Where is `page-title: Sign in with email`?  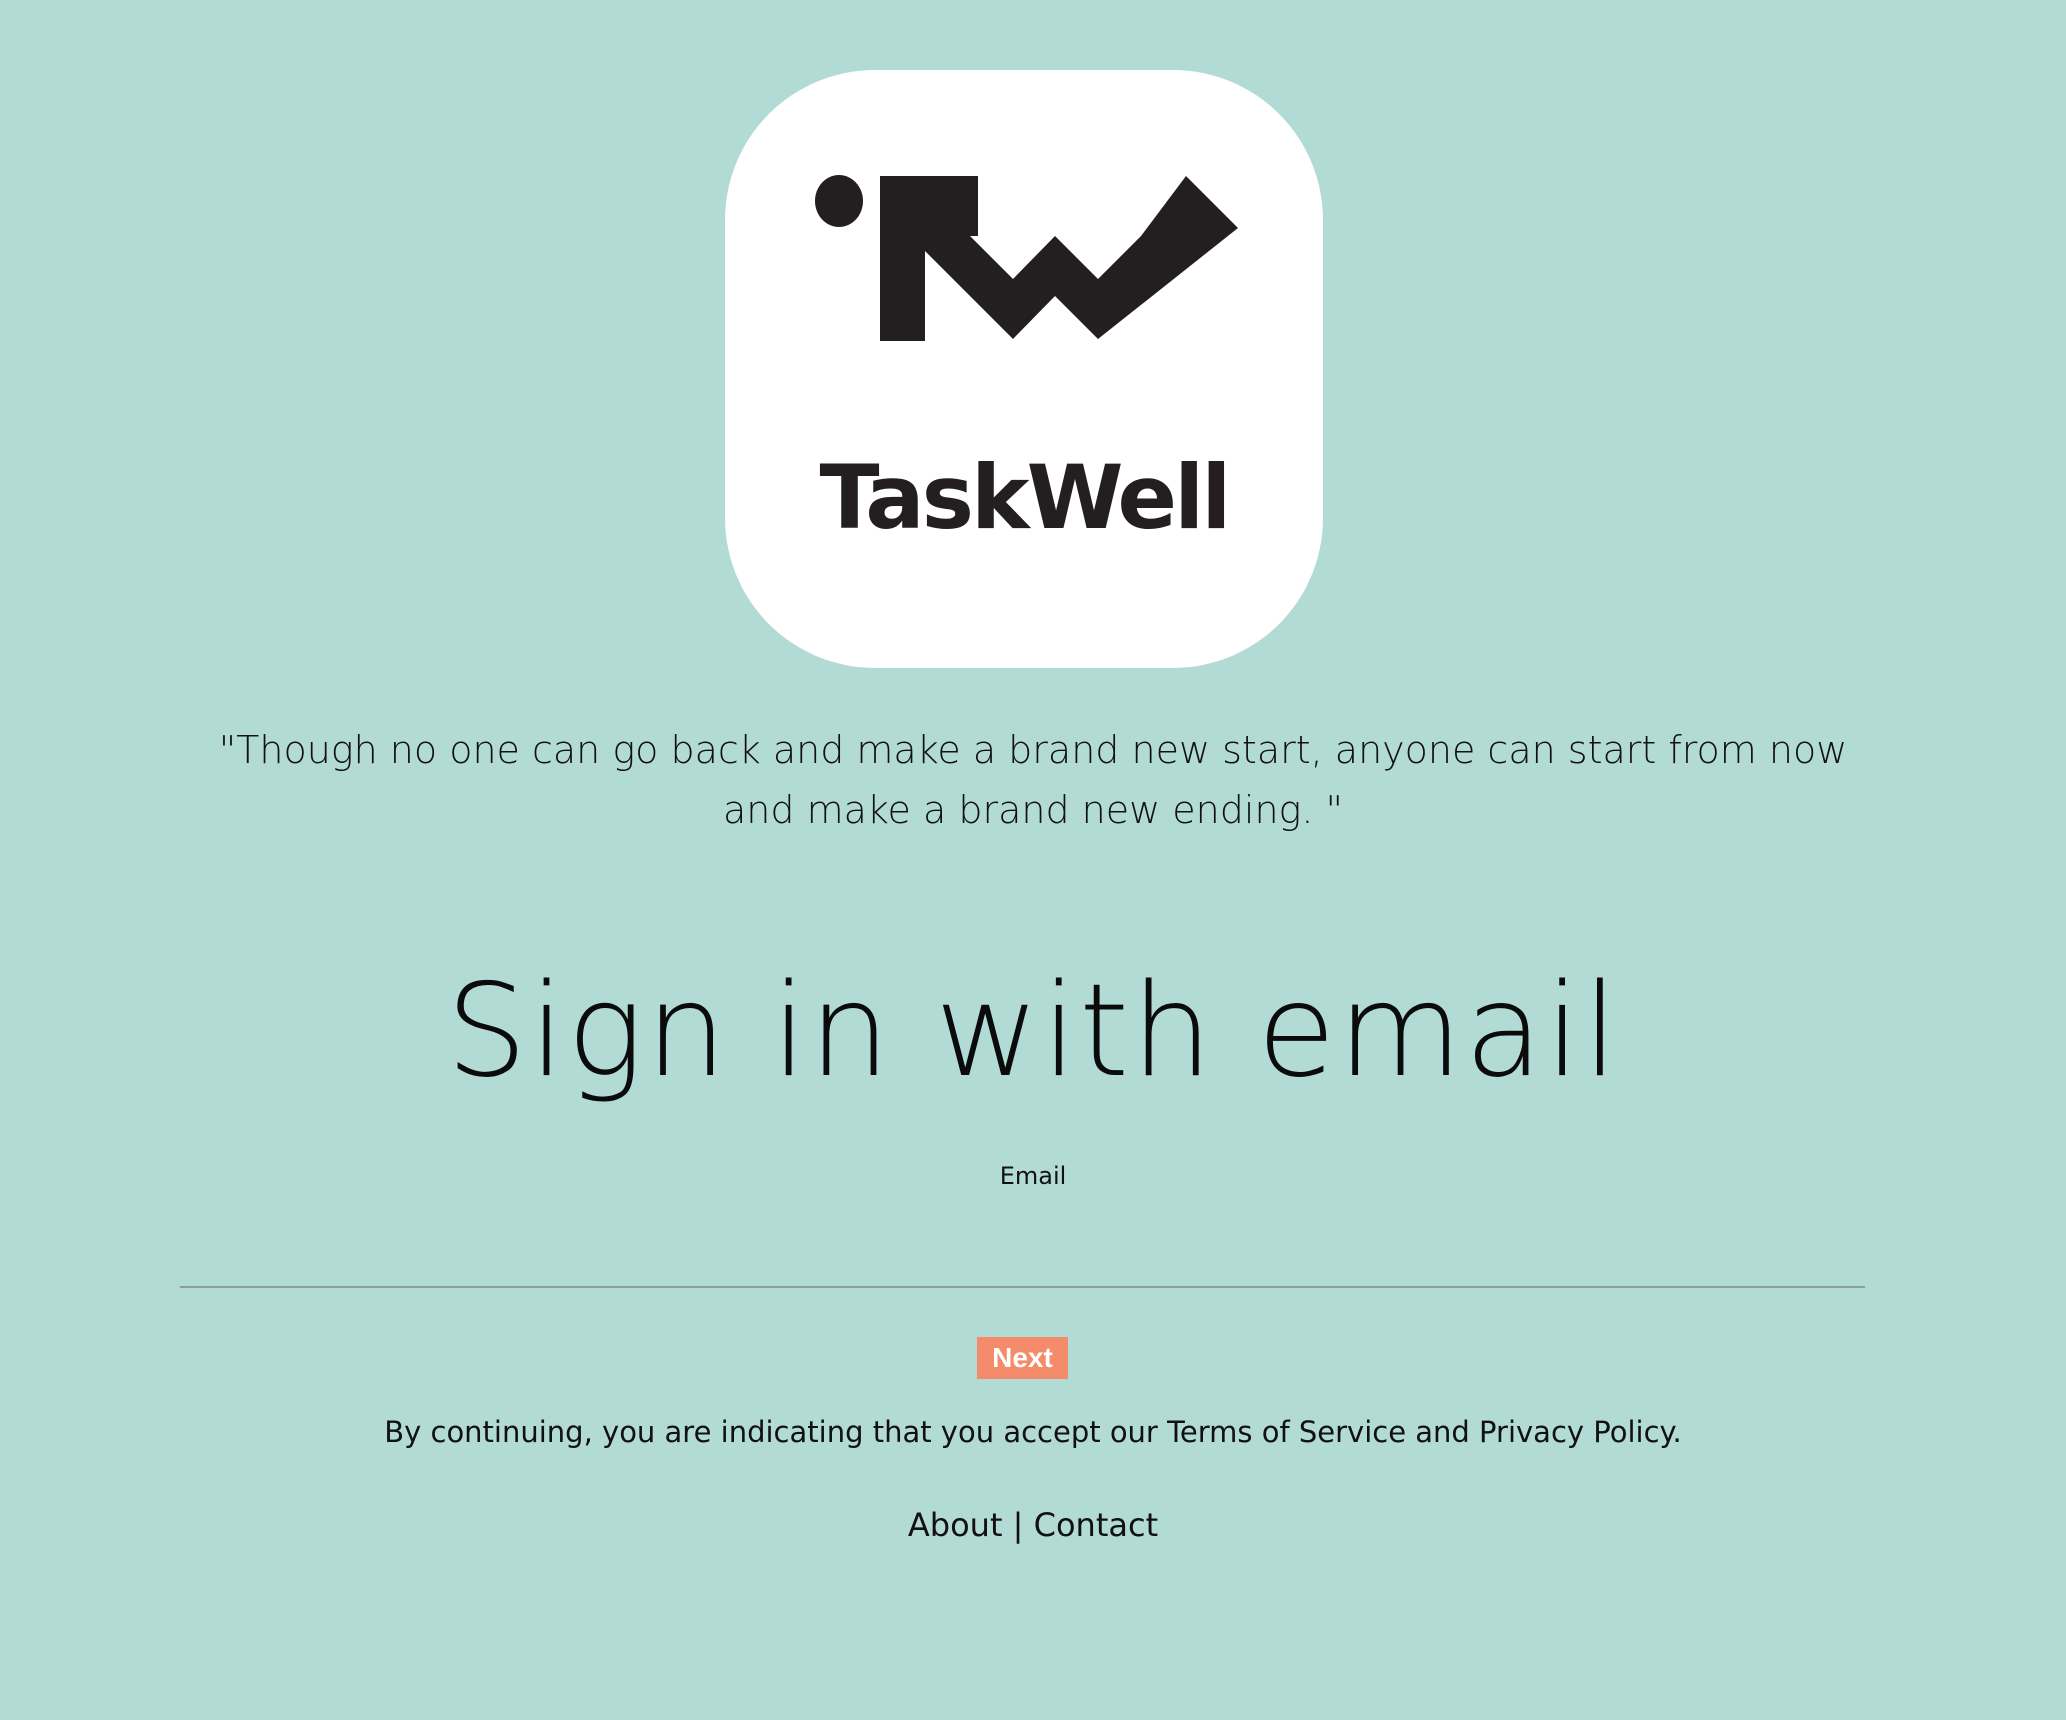
page-title: Sign in with email is located at coordinates (1033, 1031).